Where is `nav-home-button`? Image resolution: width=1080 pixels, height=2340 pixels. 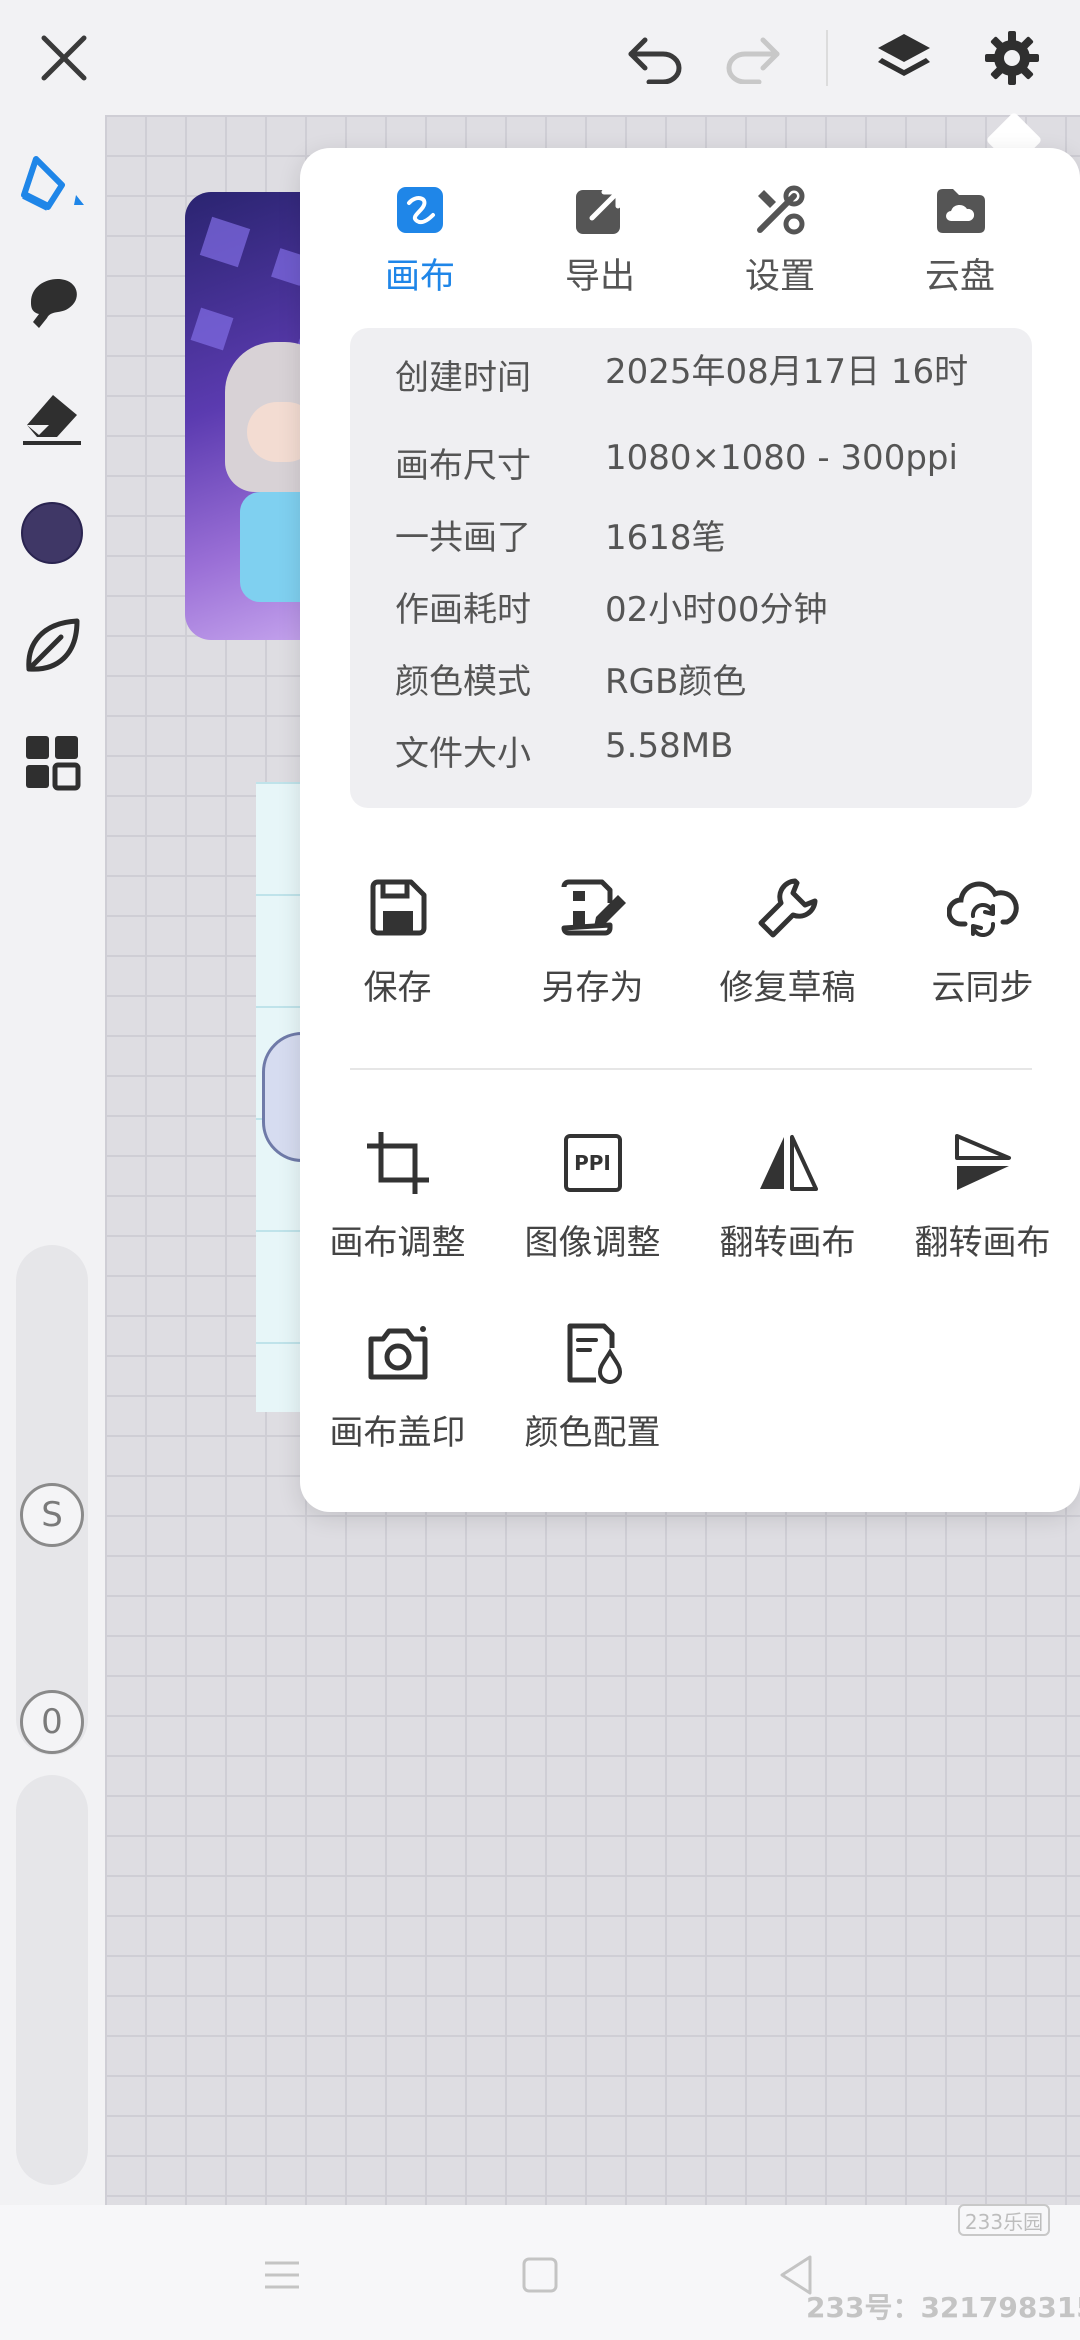
nav-home-button is located at coordinates (540, 2275).